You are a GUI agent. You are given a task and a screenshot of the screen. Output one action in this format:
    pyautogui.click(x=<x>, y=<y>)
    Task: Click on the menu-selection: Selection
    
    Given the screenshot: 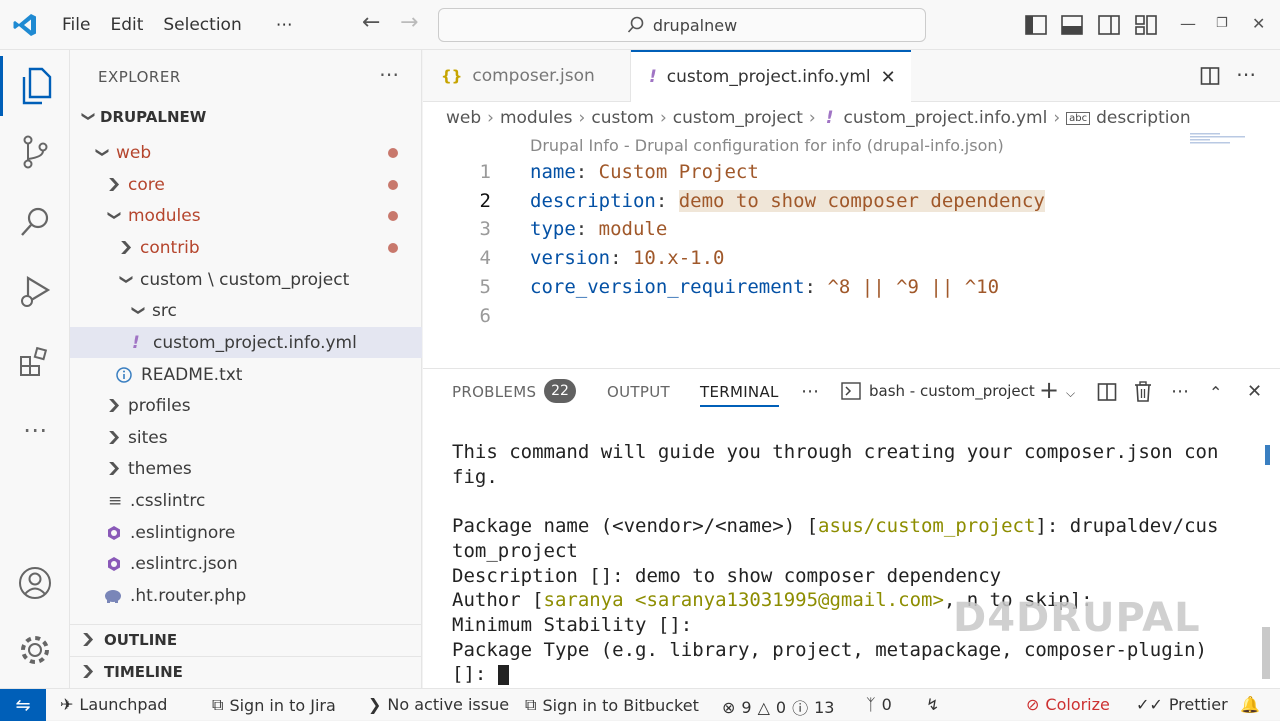 What is the action you would take?
    pyautogui.click(x=202, y=25)
    